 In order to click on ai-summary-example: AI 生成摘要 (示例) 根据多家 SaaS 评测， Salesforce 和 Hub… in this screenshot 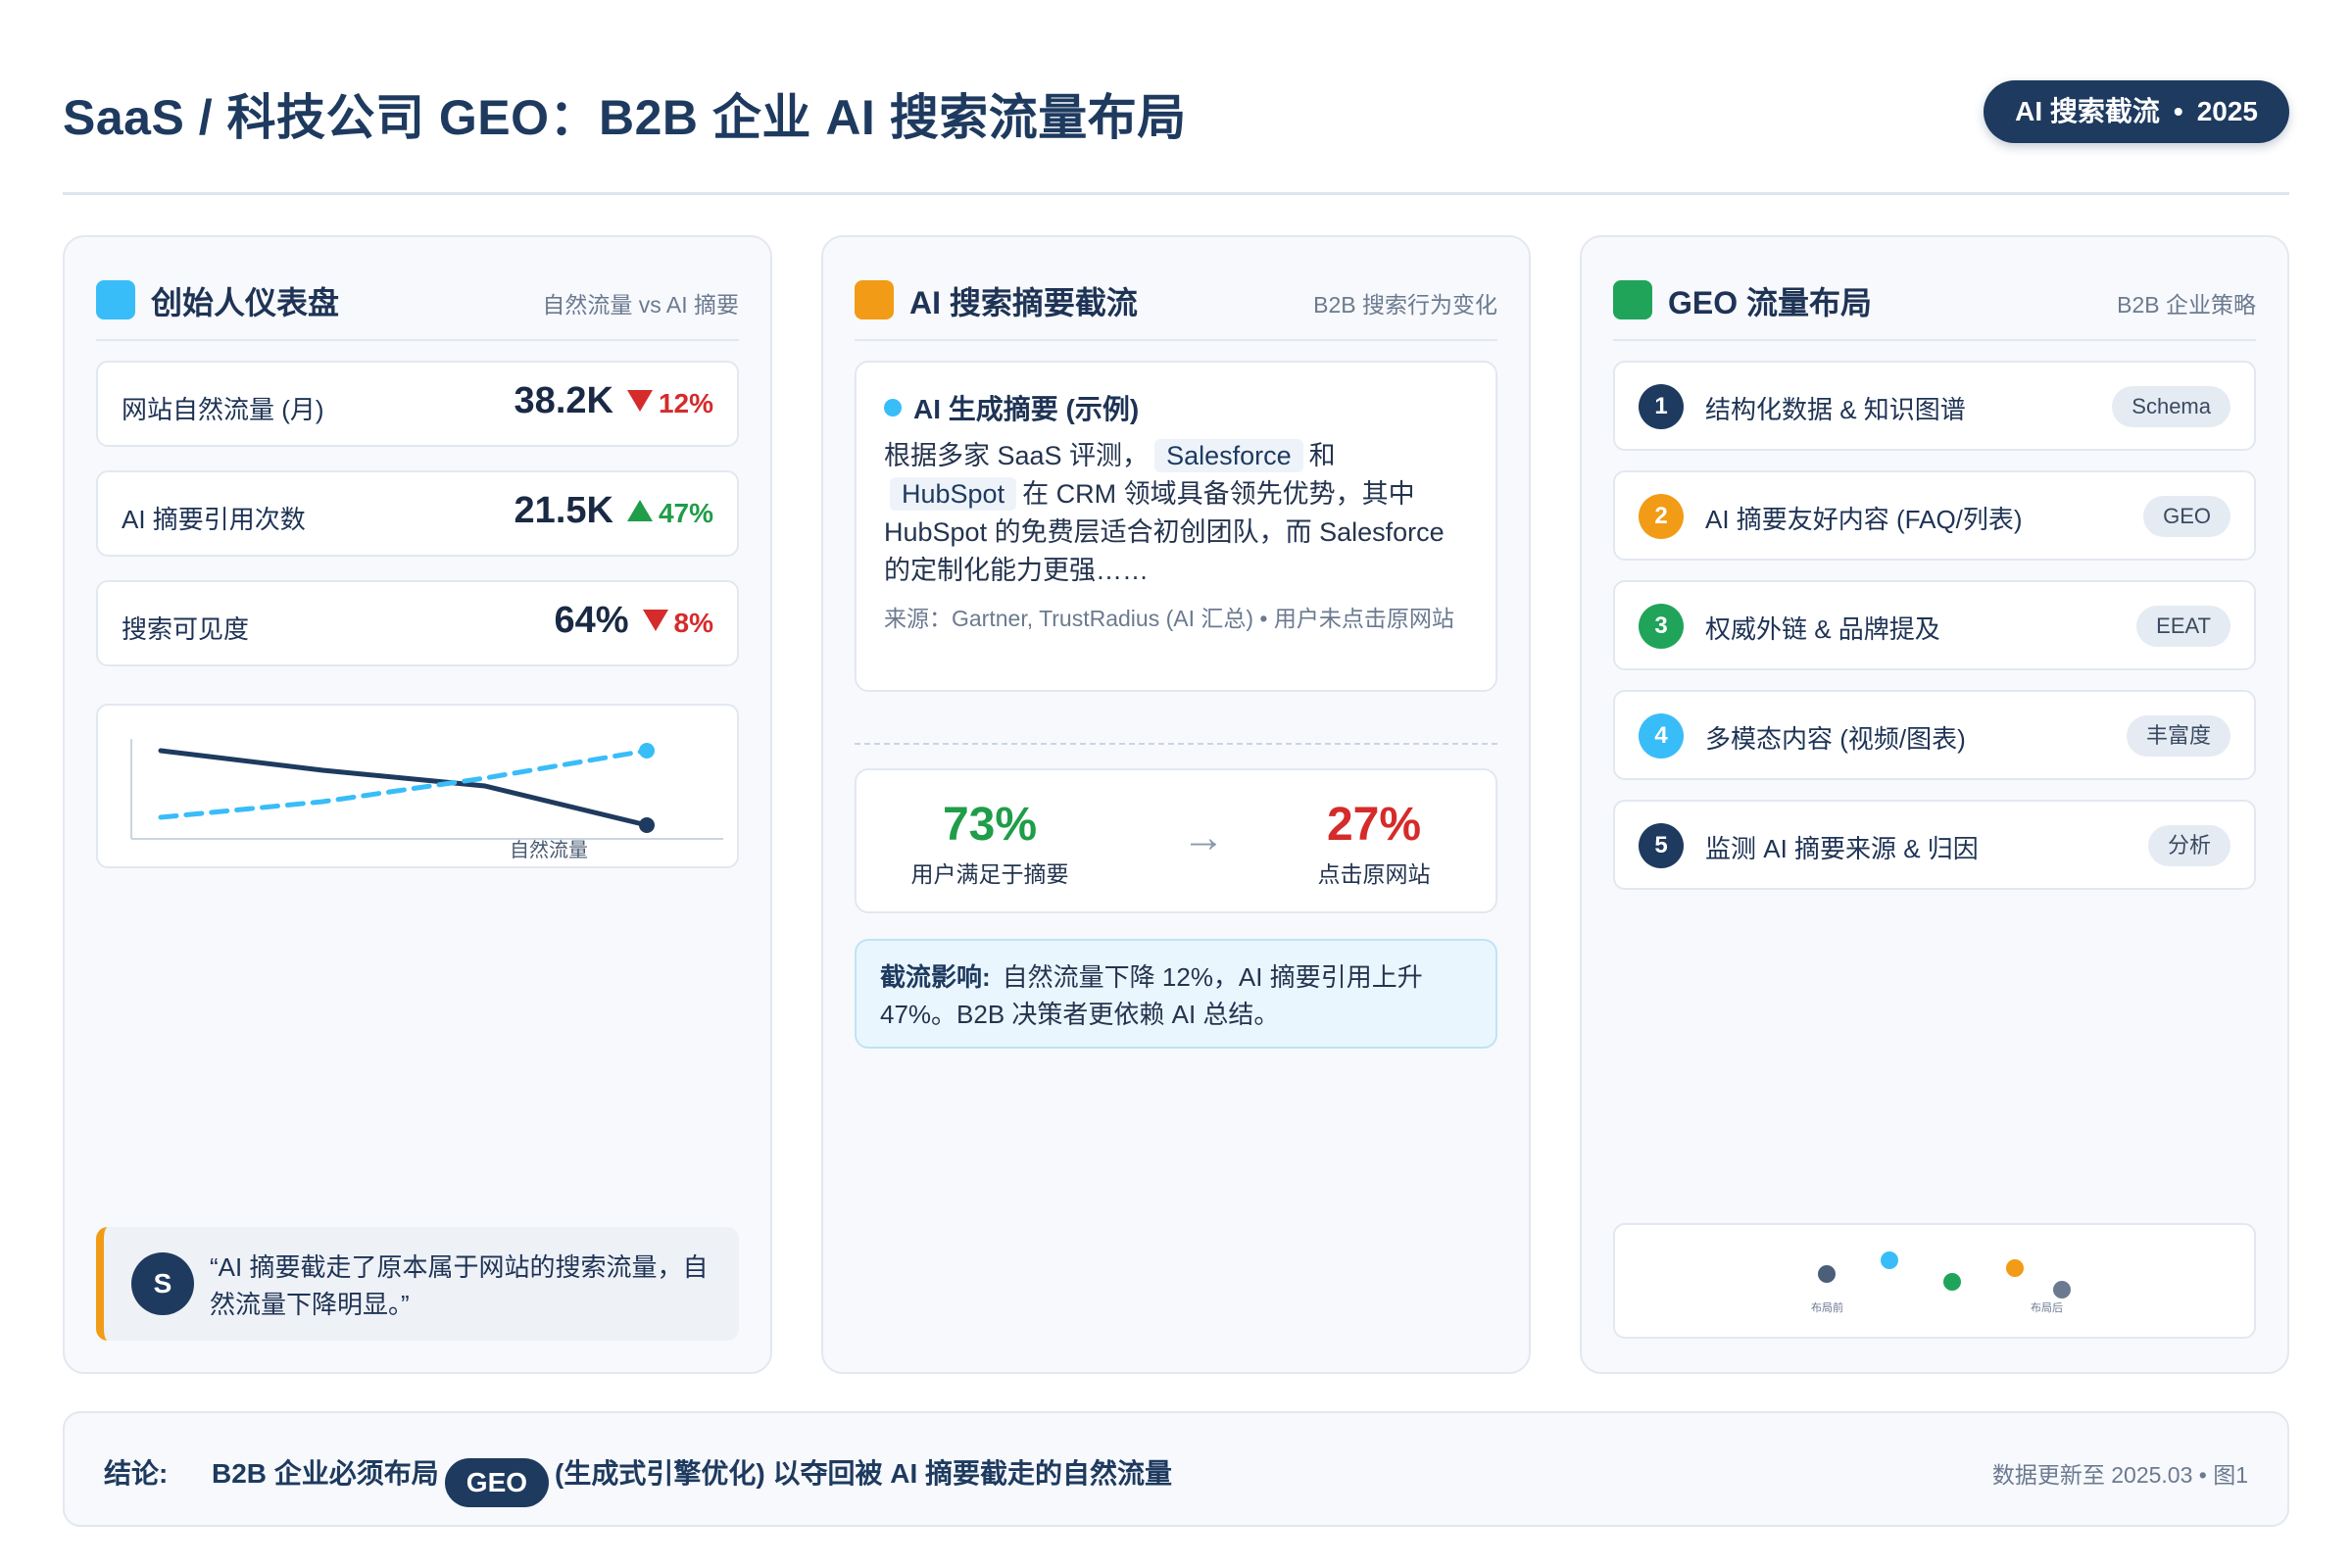, I will do `click(1176, 526)`.